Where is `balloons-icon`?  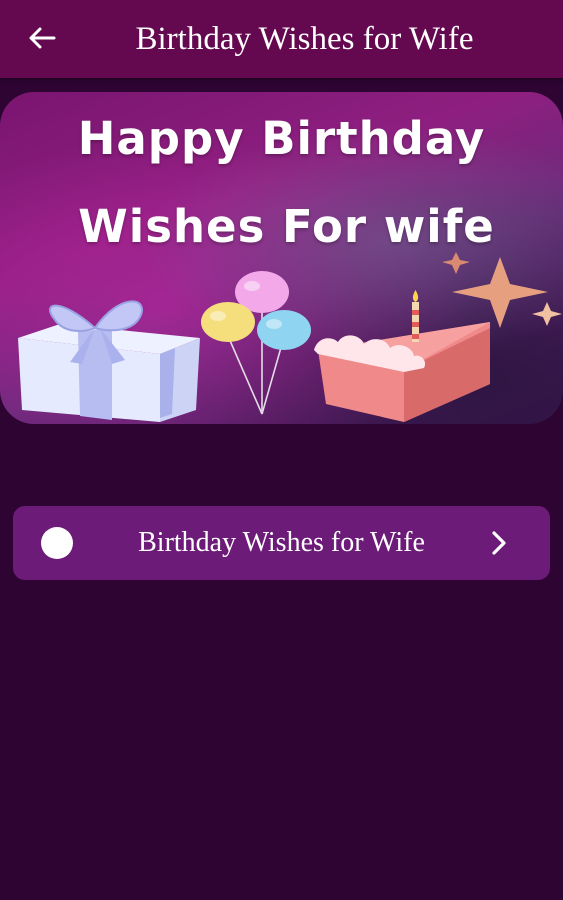 balloons-icon is located at coordinates (256, 343).